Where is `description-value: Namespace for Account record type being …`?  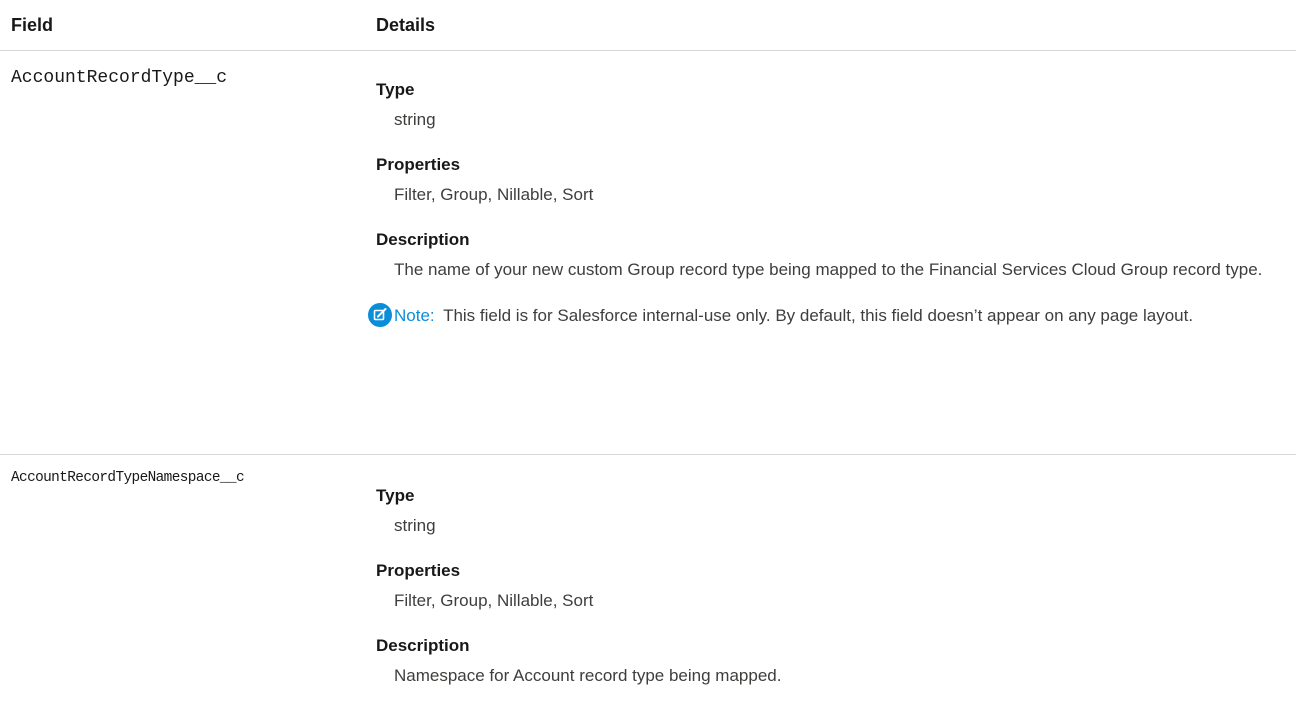 description-value: Namespace for Account record type being … is located at coordinates (588, 675).